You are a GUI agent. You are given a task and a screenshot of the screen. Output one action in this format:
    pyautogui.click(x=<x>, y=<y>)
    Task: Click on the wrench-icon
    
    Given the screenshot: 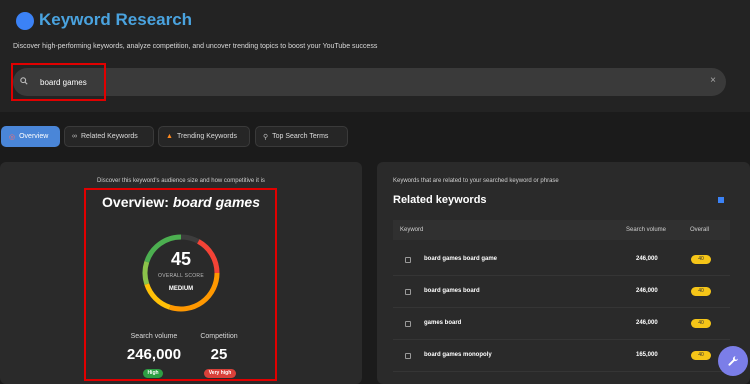 What is the action you would take?
    pyautogui.click(x=733, y=361)
    